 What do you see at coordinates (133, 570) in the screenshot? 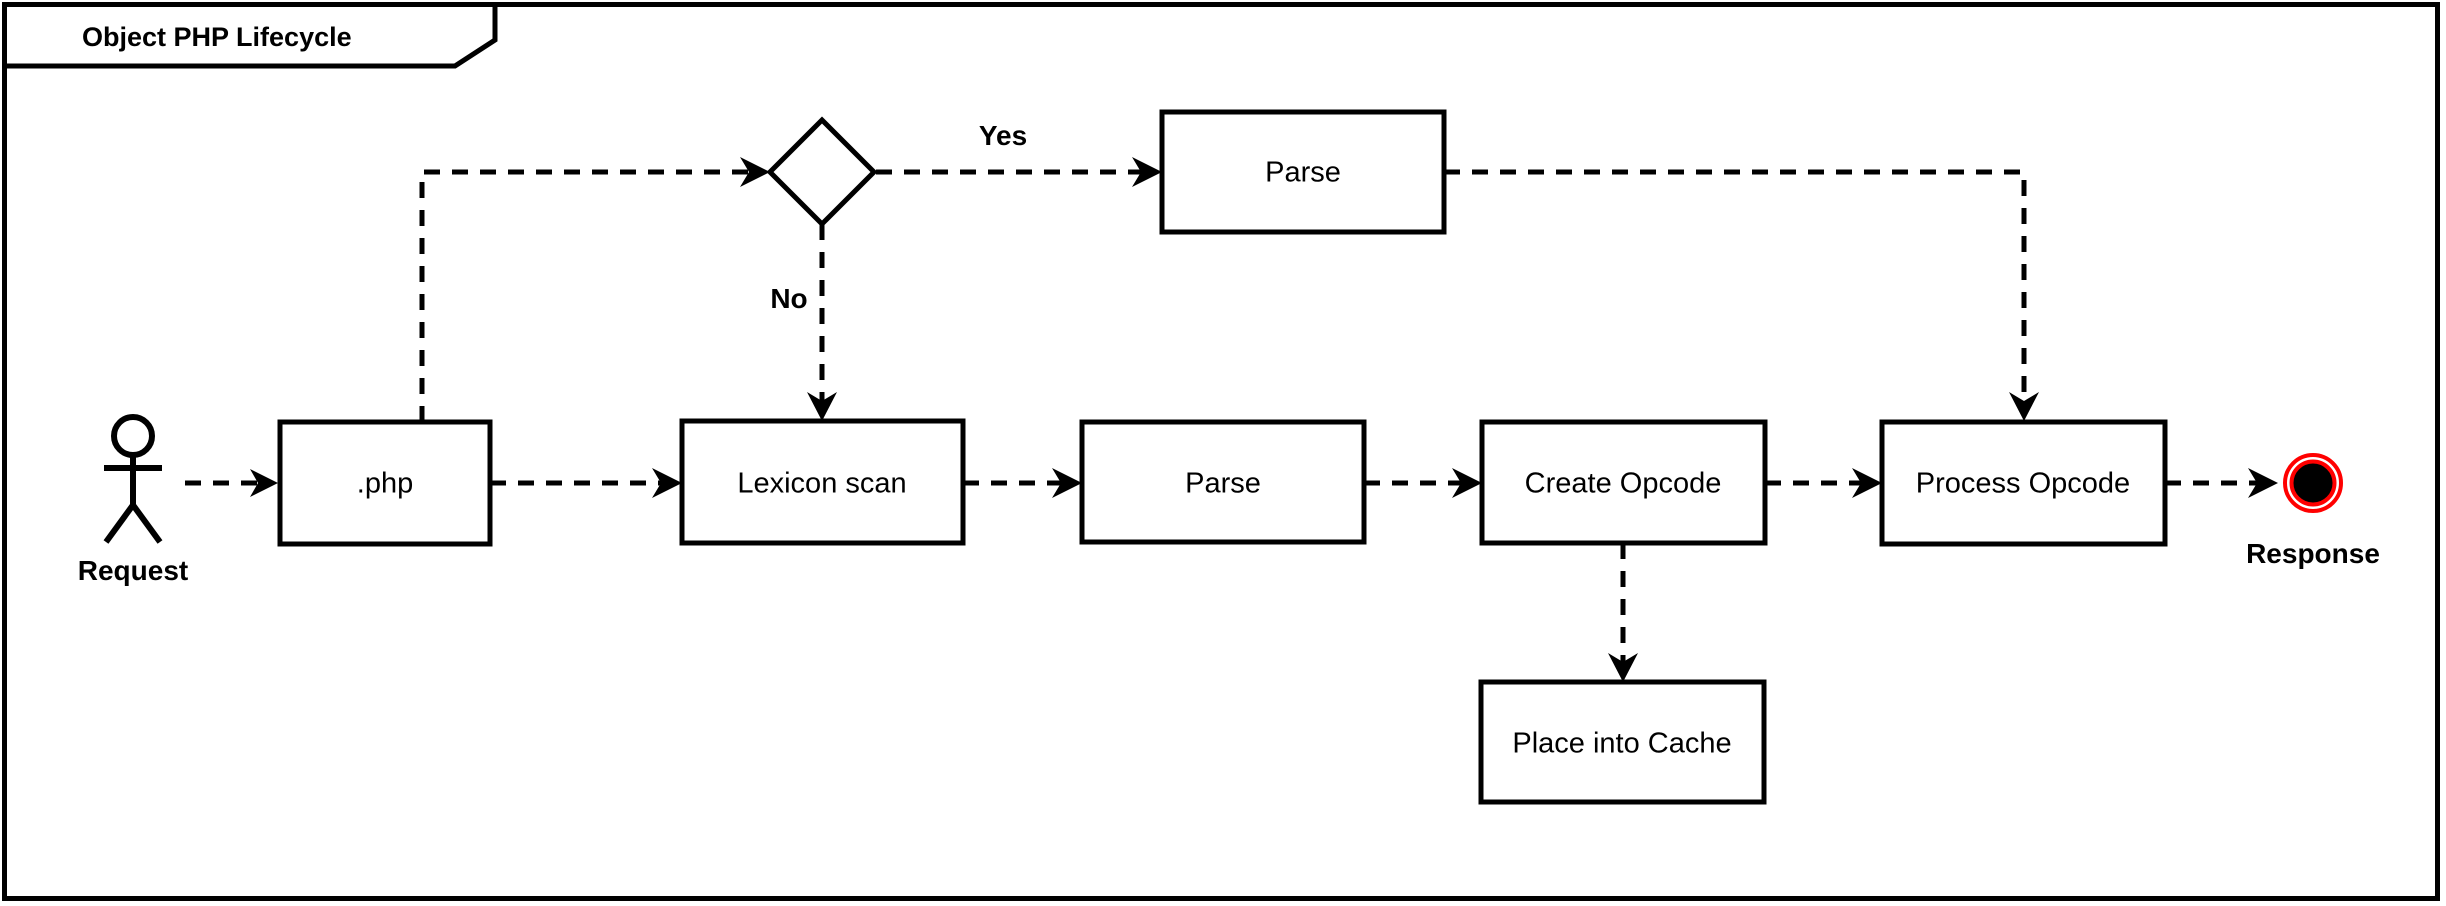
I see `actor-request-label: Request` at bounding box center [133, 570].